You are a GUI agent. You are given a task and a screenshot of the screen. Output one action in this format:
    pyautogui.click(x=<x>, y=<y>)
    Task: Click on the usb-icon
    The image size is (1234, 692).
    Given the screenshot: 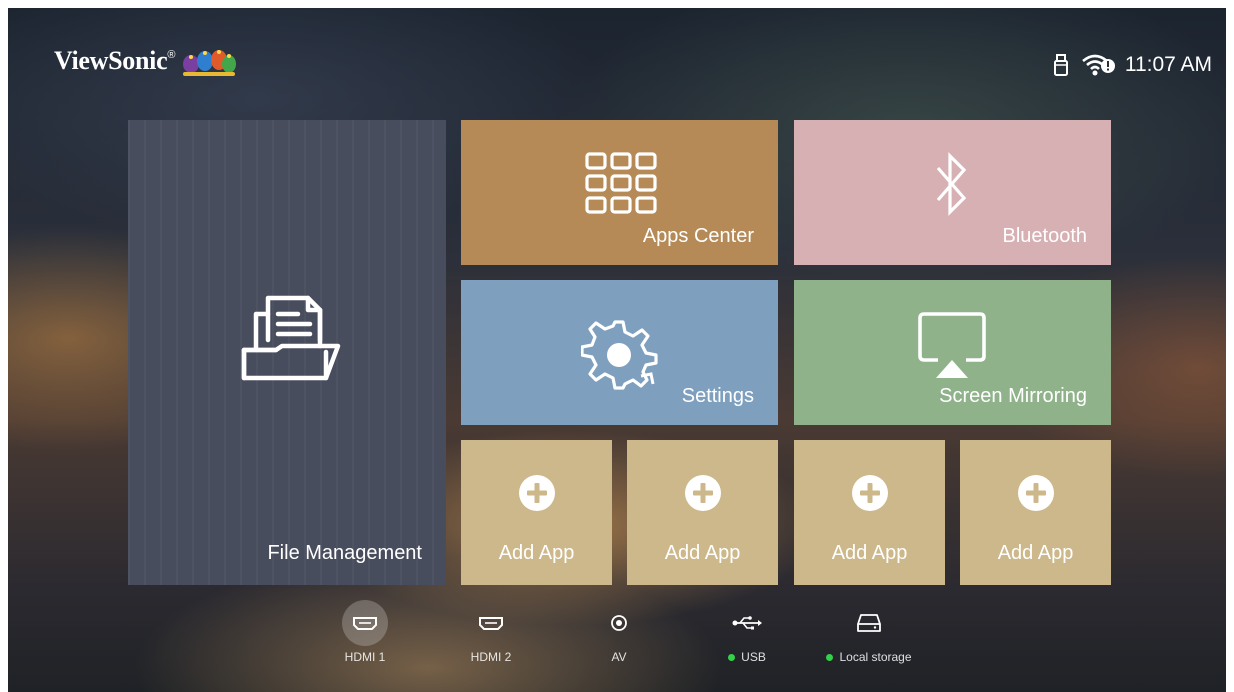 What is the action you would take?
    pyautogui.click(x=747, y=623)
    